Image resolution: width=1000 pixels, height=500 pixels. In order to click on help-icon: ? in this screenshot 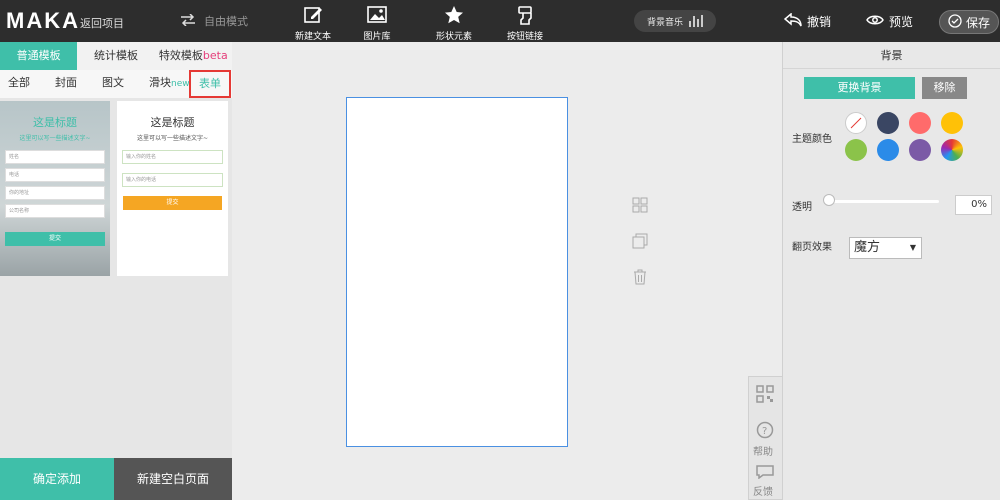, I will do `click(765, 431)`.